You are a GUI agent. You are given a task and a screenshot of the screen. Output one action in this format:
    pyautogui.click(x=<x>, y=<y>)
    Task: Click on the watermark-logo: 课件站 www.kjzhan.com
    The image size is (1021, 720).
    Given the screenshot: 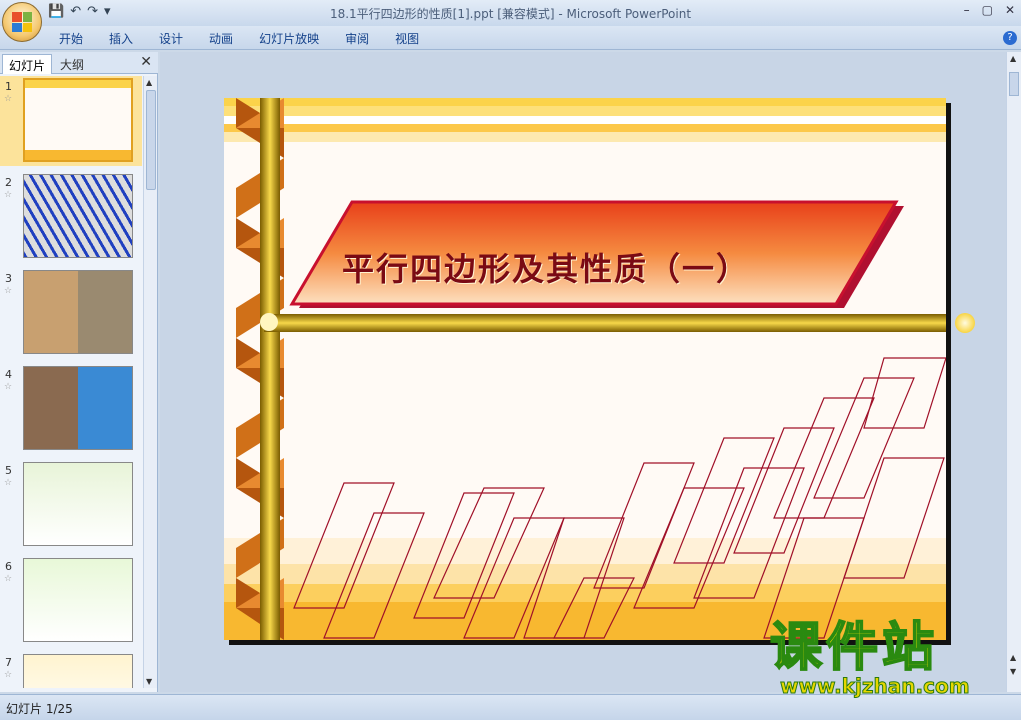 What is the action you would take?
    pyautogui.click(x=889, y=659)
    